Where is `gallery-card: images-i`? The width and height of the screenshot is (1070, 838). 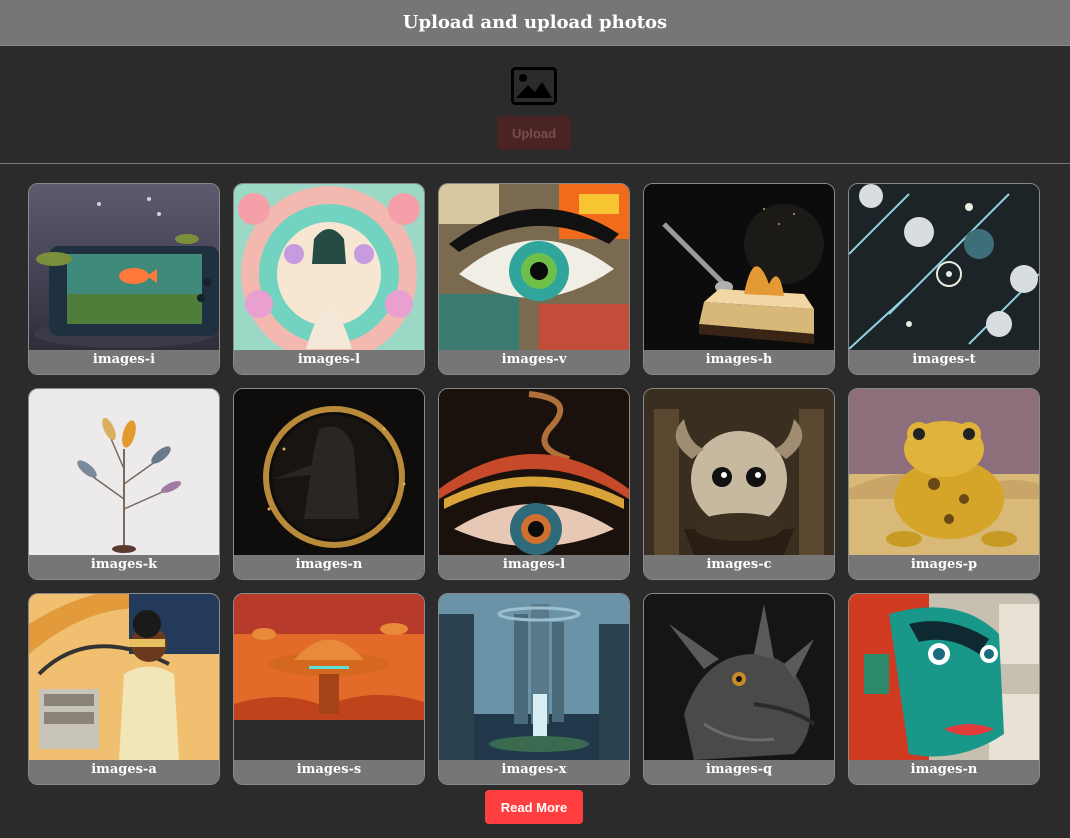
gallery-card: images-i is located at coordinates (124, 279).